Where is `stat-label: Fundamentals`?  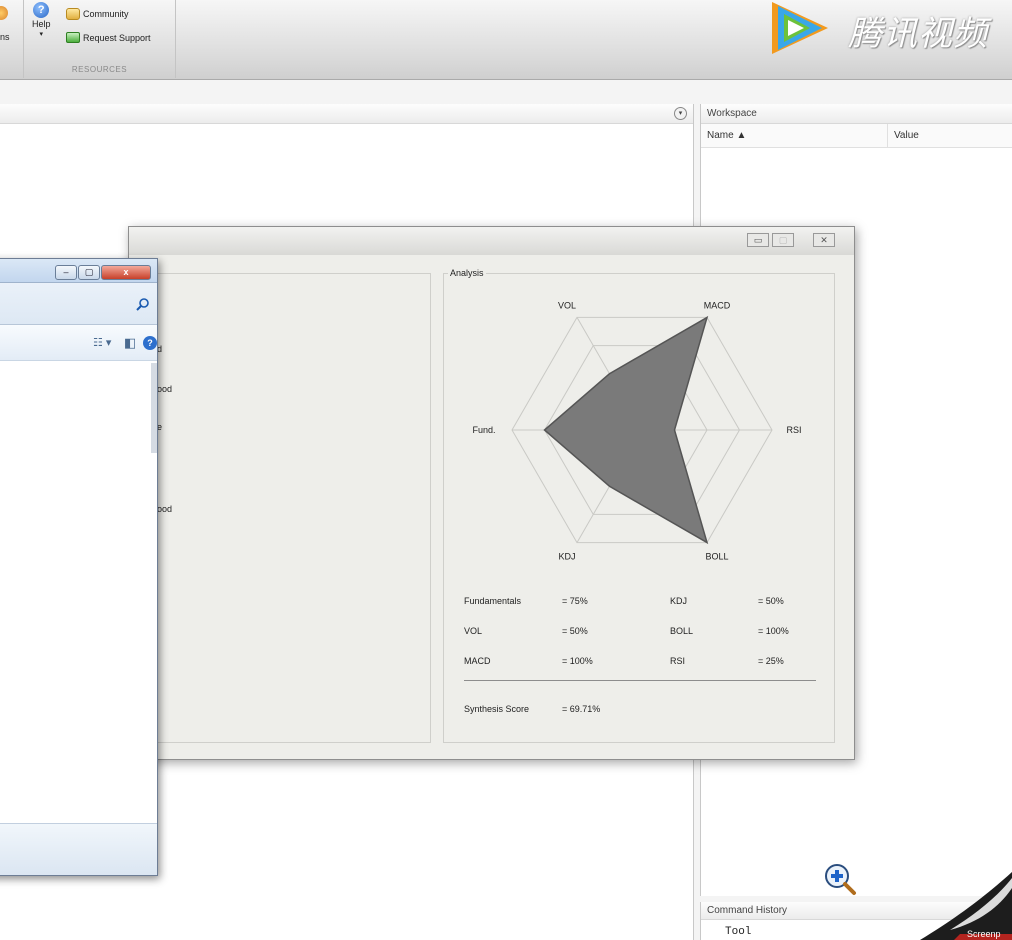
stat-label: Fundamentals is located at coordinates (493, 601).